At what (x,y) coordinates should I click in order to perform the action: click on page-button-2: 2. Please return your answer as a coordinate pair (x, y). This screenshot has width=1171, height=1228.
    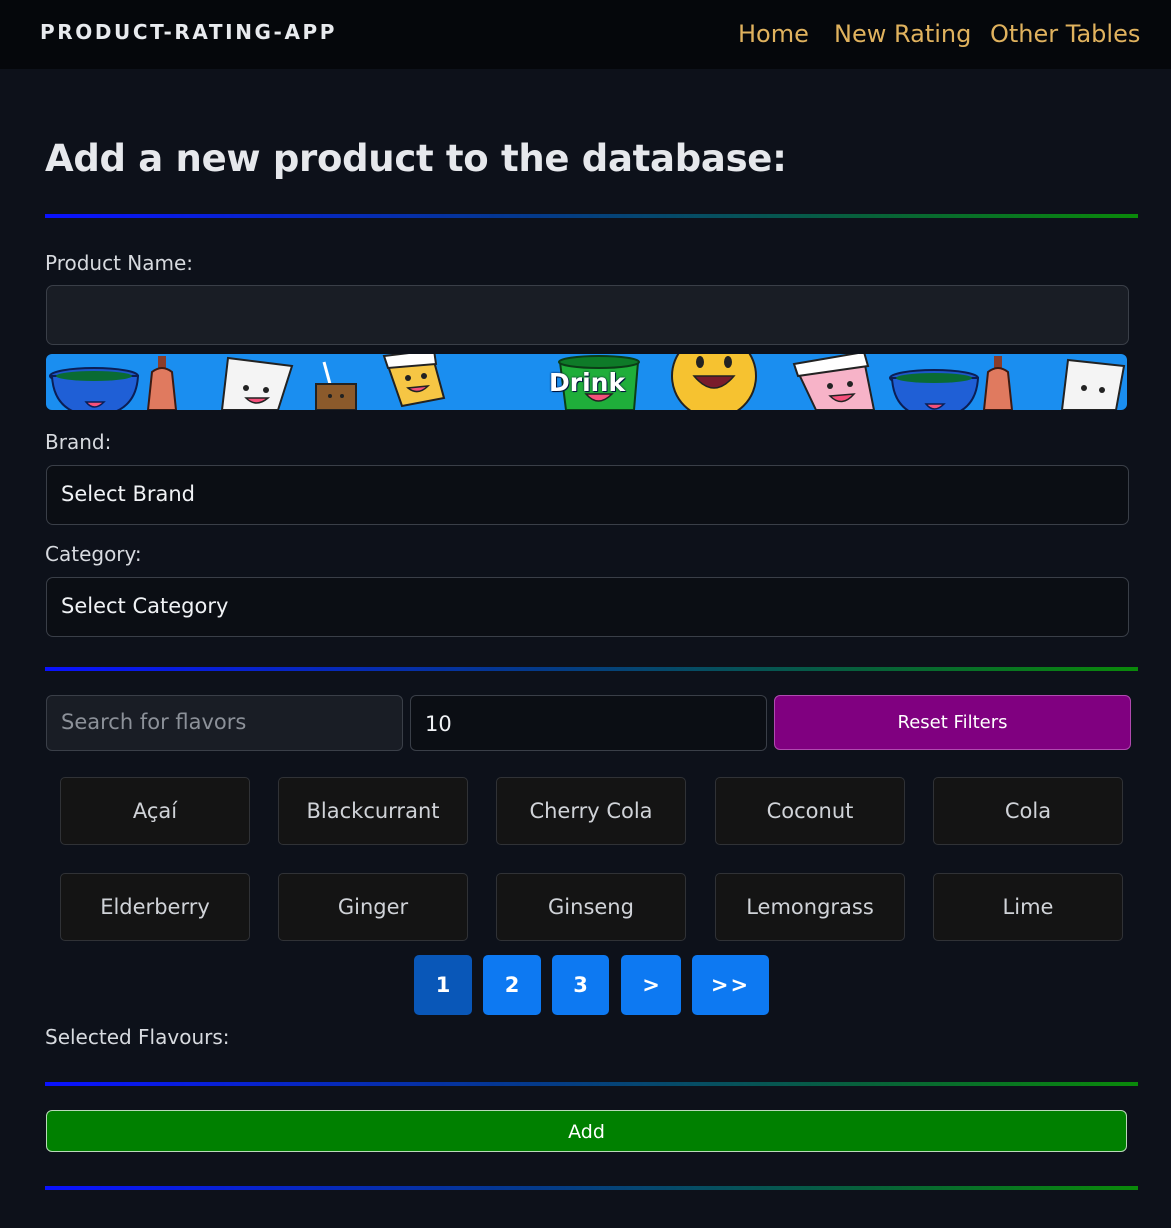
    Looking at the image, I should click on (512, 985).